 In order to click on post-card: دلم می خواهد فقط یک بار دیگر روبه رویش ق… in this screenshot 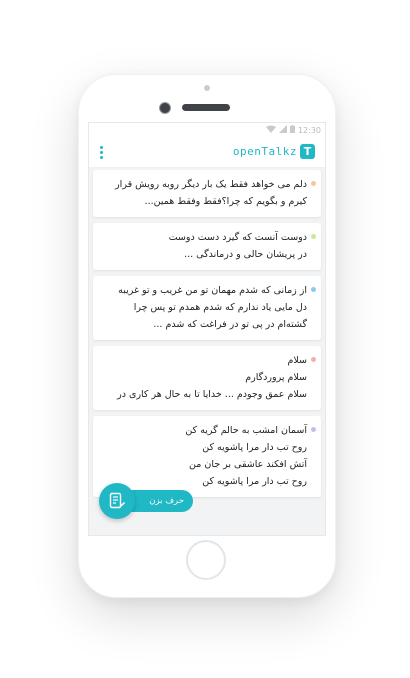, I will do `click(207, 193)`.